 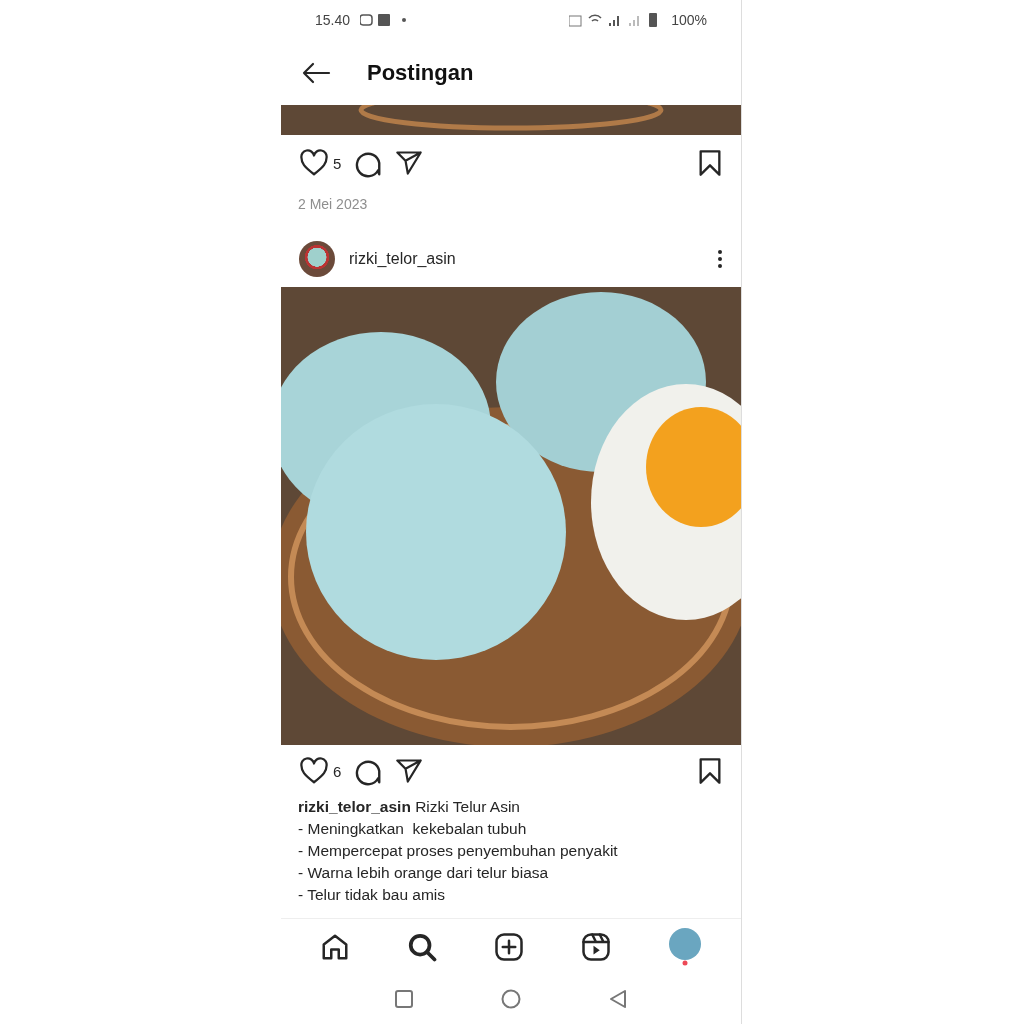 What do you see at coordinates (337, 163) in the screenshot?
I see `like-count: 5` at bounding box center [337, 163].